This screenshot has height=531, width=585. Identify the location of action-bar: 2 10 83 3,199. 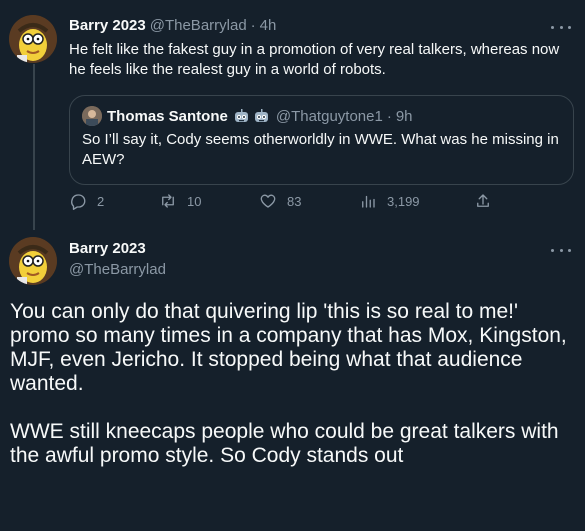
(284, 204).